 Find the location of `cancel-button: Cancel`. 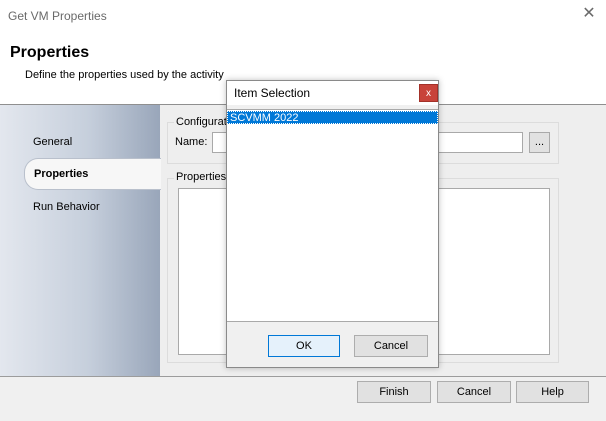

cancel-button: Cancel is located at coordinates (474, 392).